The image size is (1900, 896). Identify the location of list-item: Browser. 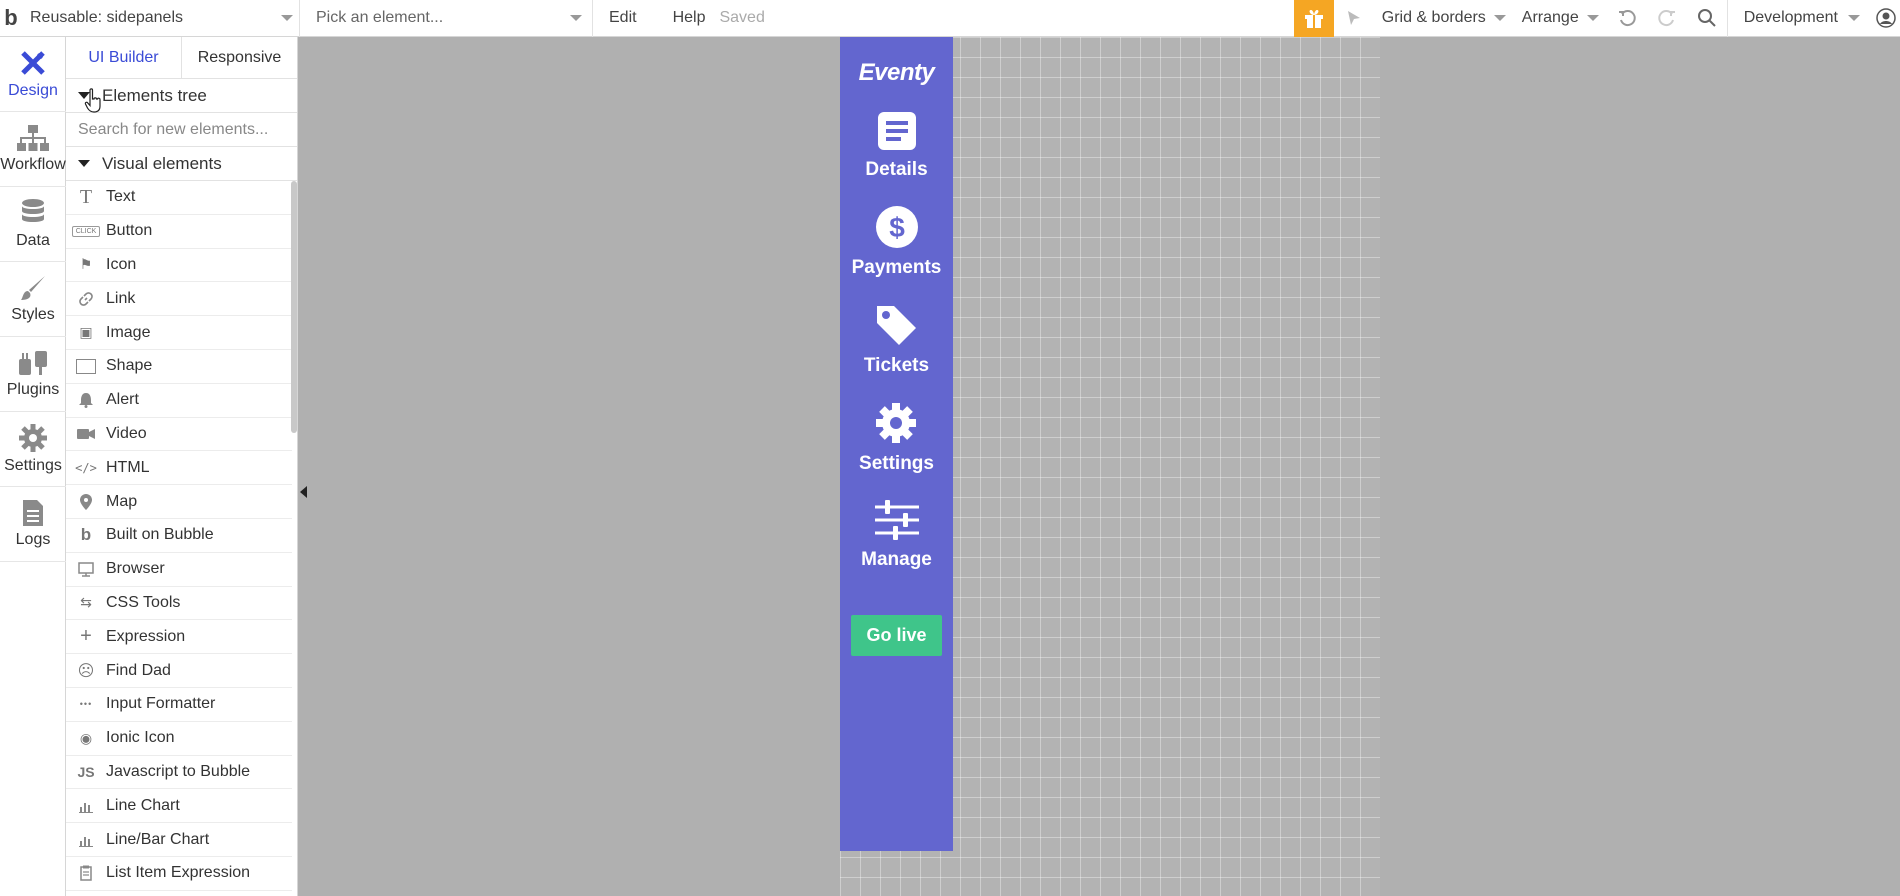
(179, 570).